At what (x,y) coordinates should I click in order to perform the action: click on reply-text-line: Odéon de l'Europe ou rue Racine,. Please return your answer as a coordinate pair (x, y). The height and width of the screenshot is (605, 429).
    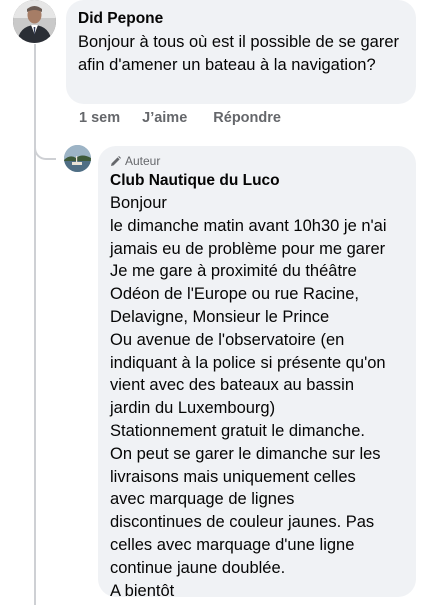
    Looking at the image, I should click on (234, 294).